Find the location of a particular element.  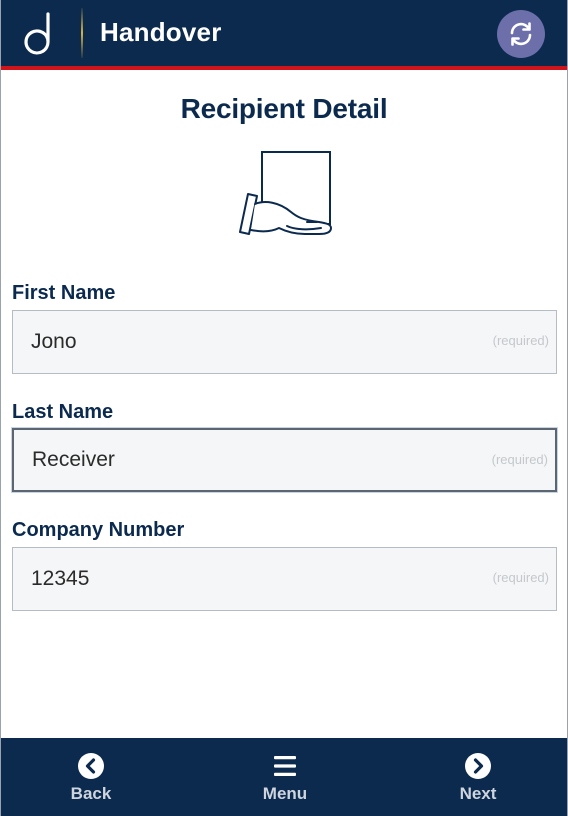

sync-button is located at coordinates (521, 34).